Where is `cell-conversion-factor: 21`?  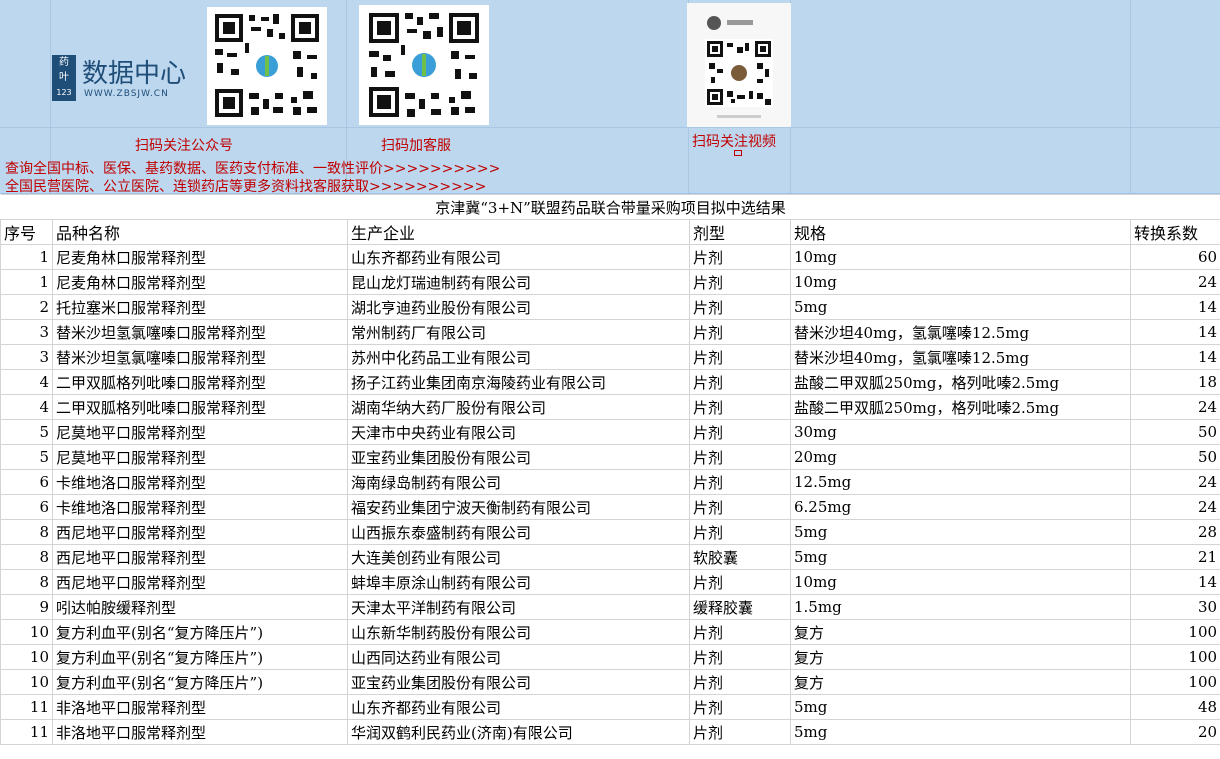 cell-conversion-factor: 21 is located at coordinates (1174, 557).